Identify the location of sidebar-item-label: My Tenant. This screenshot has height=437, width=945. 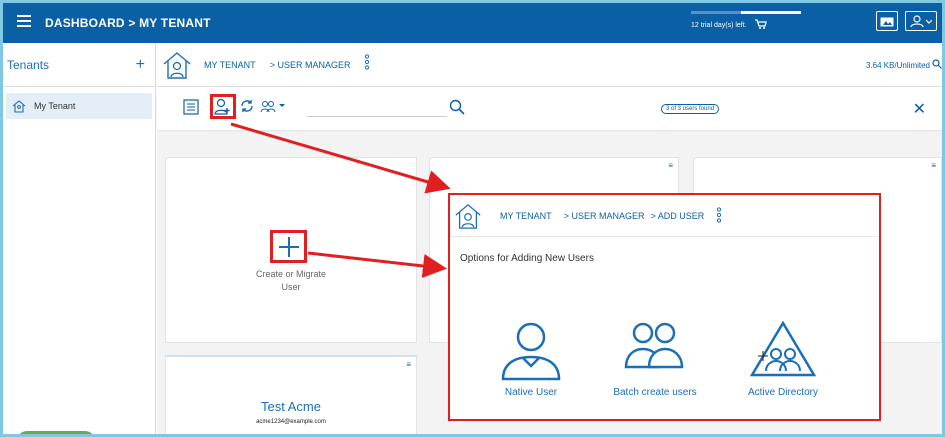
(55, 106).